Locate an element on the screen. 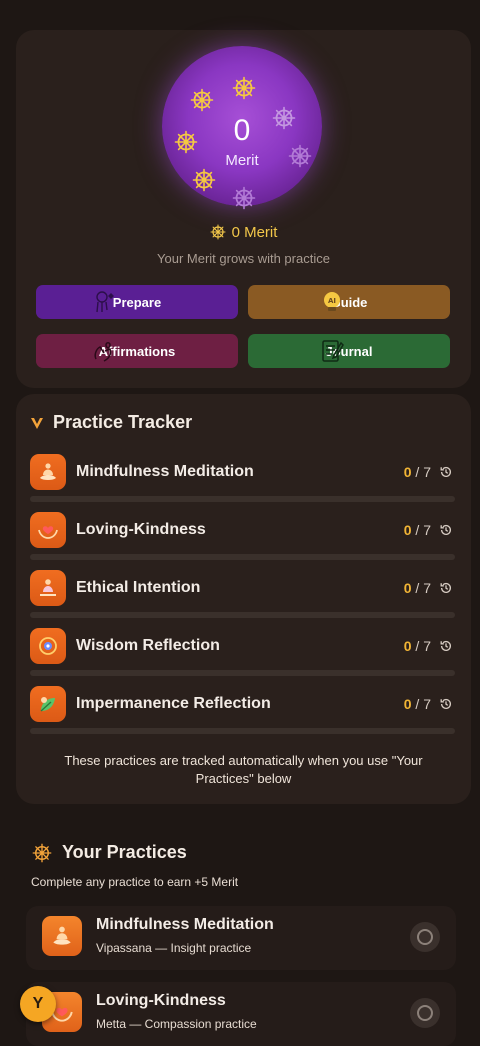 The width and height of the screenshot is (480, 1046). user-avatar: Y is located at coordinates (38, 1004).